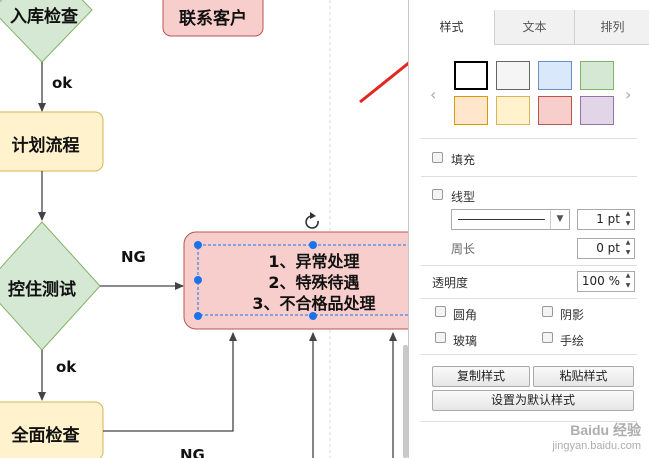 This screenshot has height=458, width=649. I want to click on handling-line-1: 1、异常处理, so click(314, 261).